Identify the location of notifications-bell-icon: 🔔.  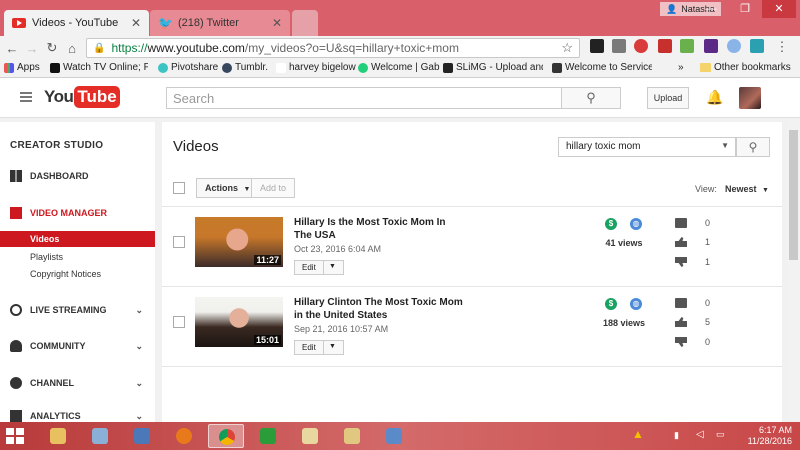
(714, 97).